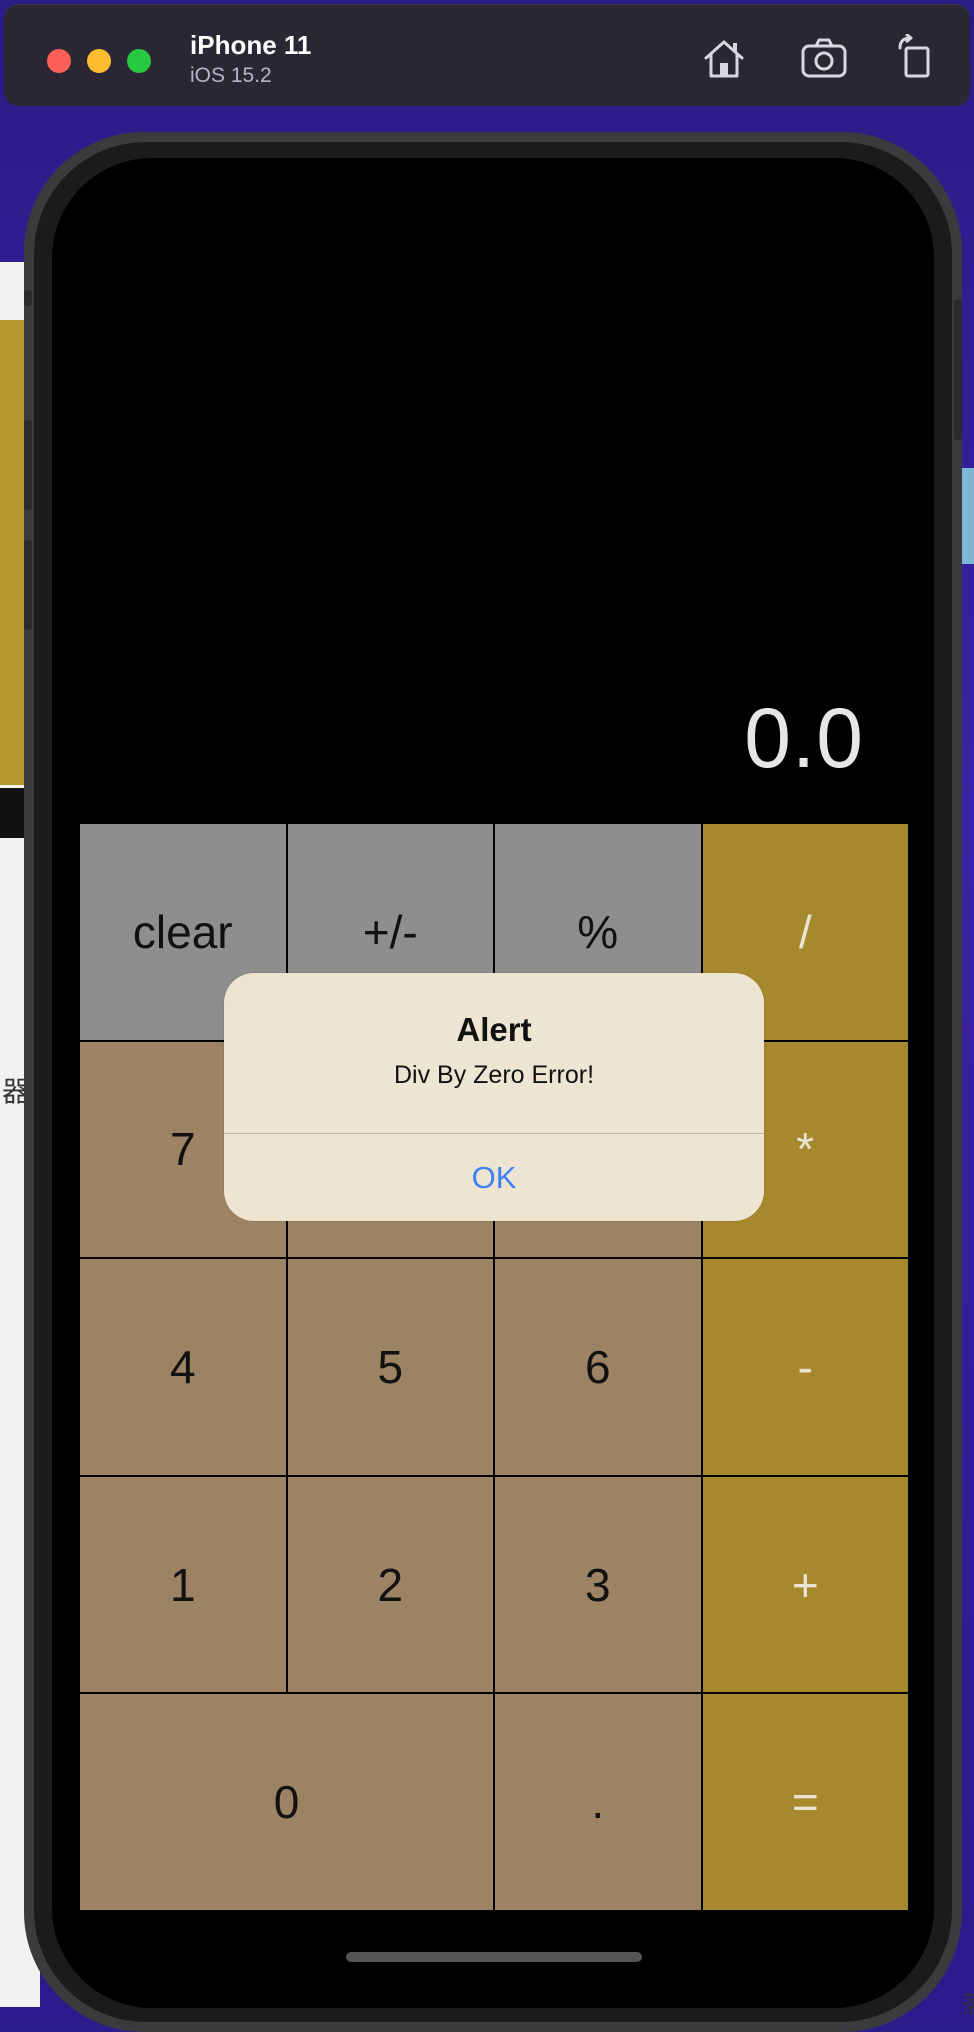 This screenshot has width=974, height=2032. I want to click on volume-up-button, so click(28, 465).